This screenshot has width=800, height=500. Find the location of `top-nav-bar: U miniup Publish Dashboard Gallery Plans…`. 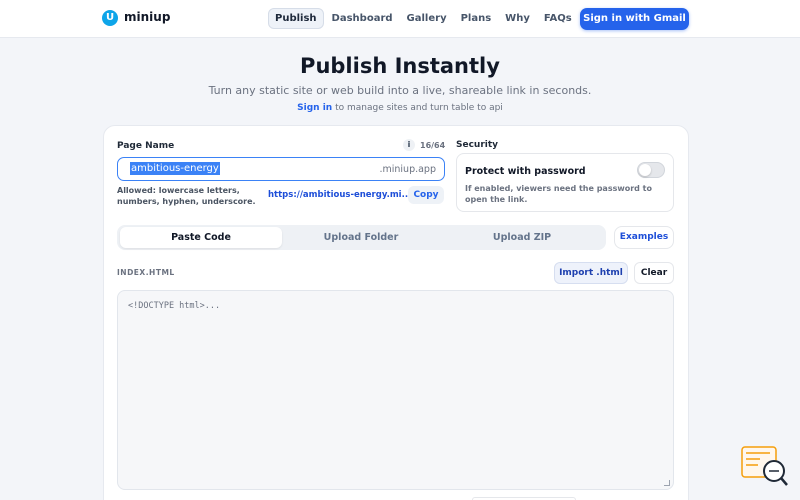

top-nav-bar: U miniup Publish Dashboard Gallery Plans… is located at coordinates (400, 19).